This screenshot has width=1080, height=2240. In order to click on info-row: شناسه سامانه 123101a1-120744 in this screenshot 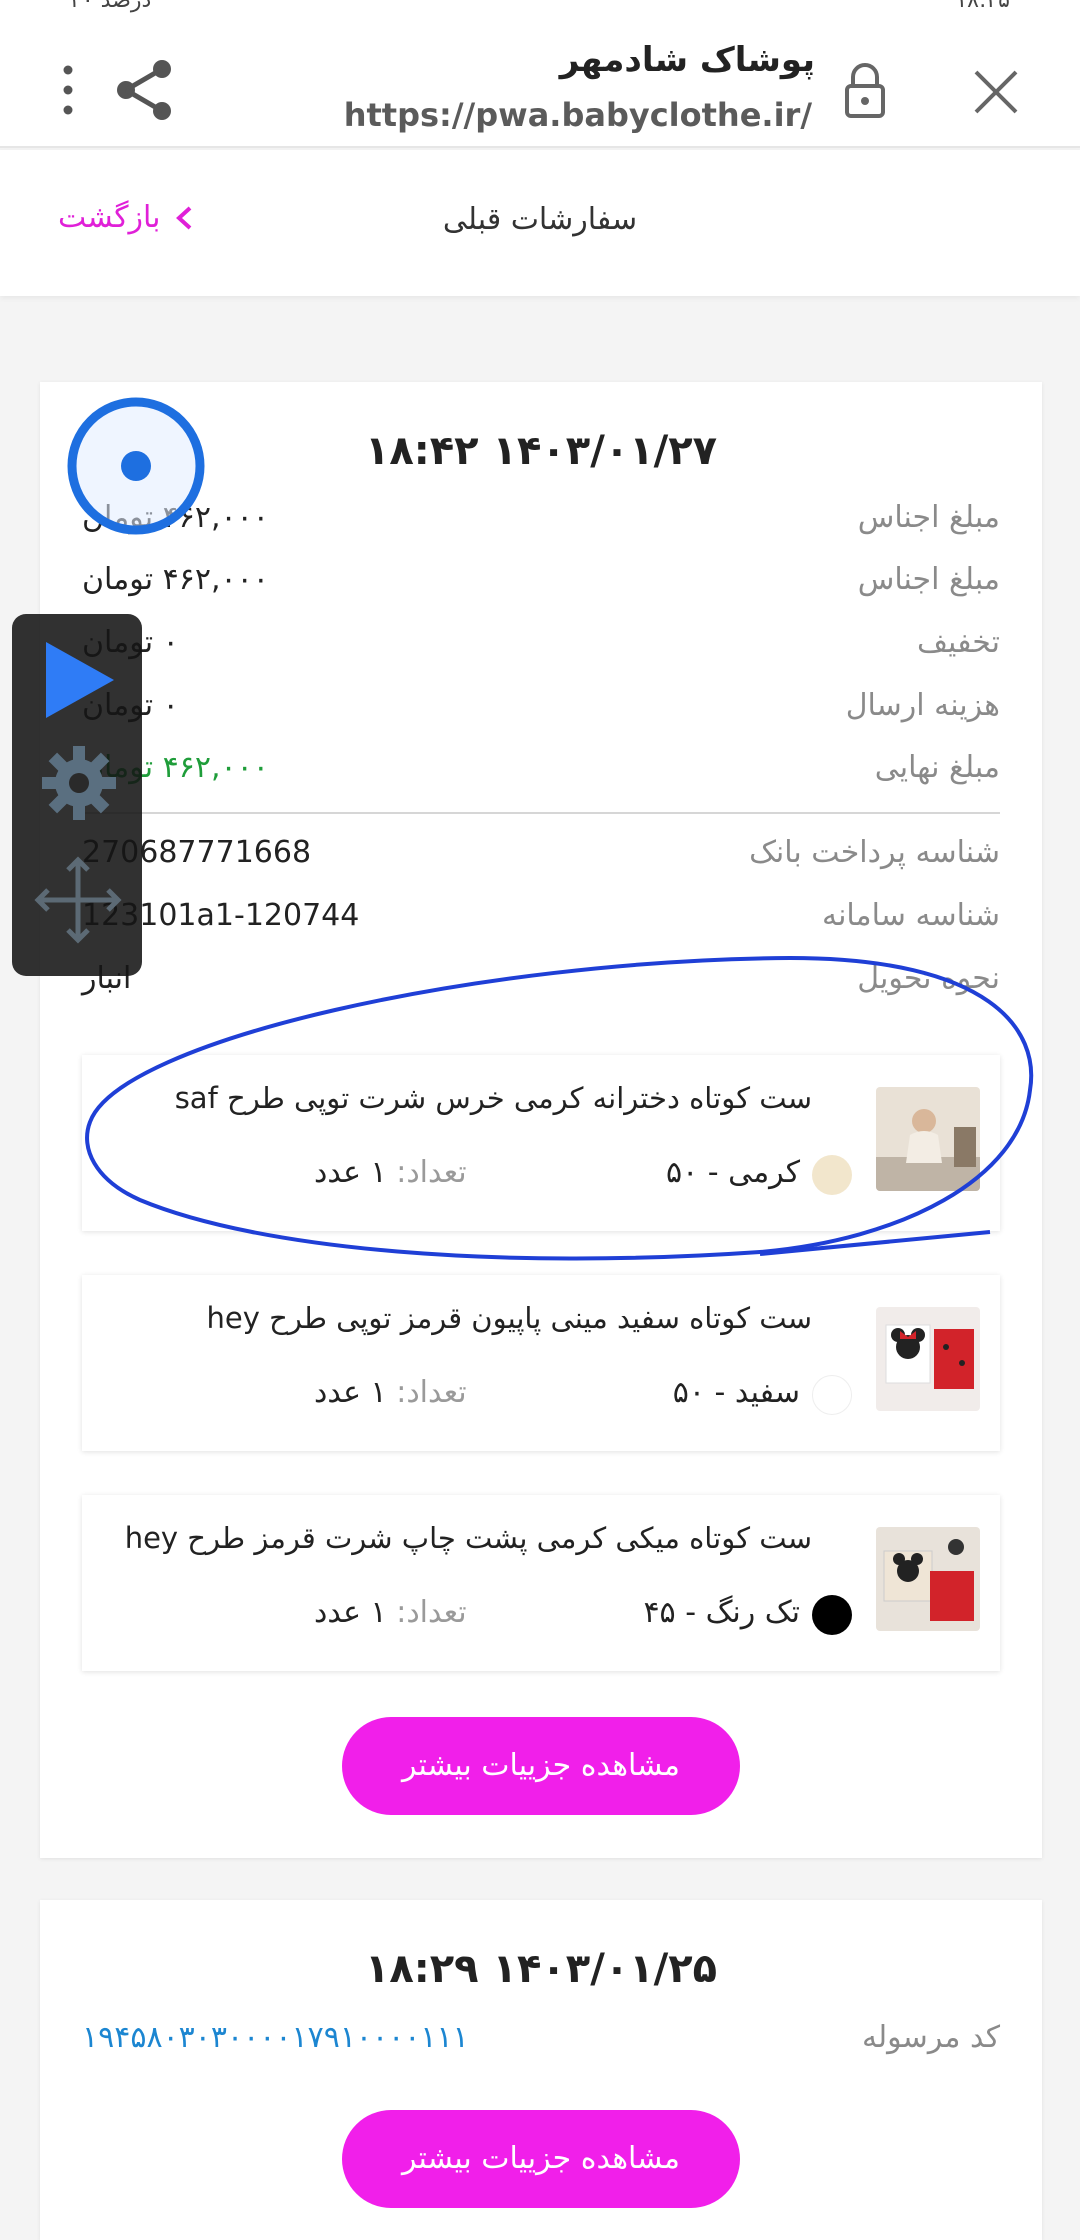, I will do `click(541, 923)`.